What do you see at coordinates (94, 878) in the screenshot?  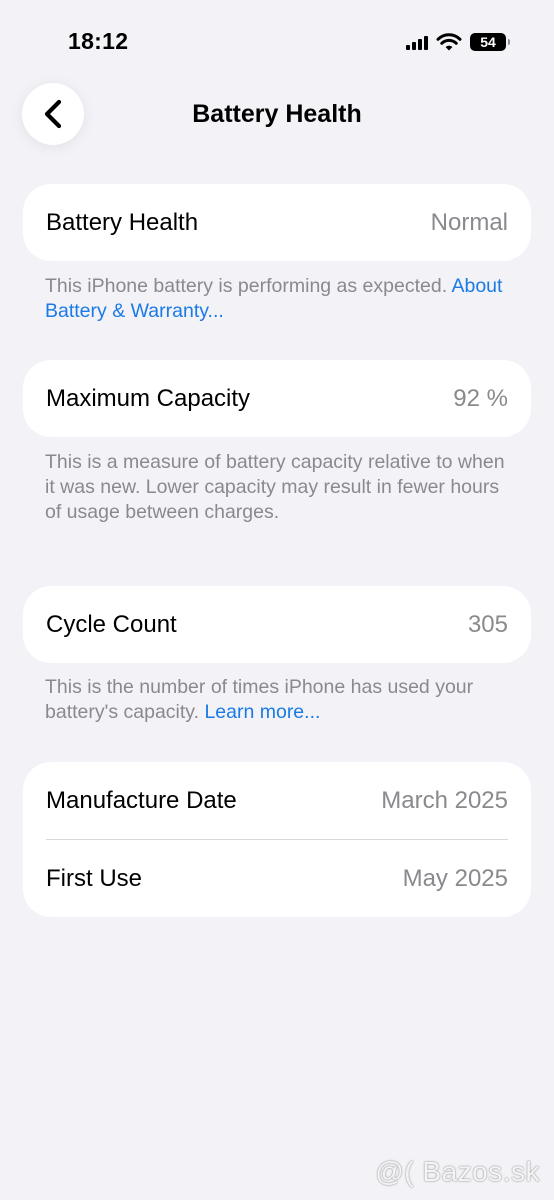 I see `first-use-label: First Use` at bounding box center [94, 878].